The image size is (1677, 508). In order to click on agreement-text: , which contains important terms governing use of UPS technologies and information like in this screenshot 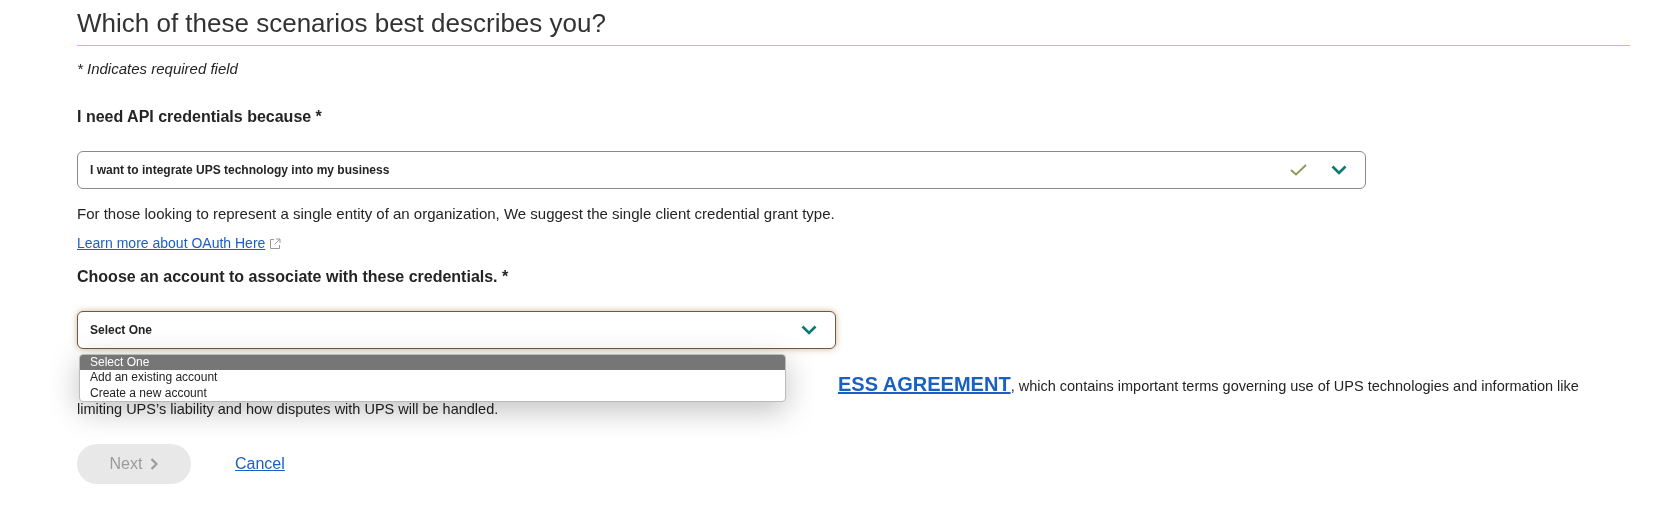, I will do `click(1294, 385)`.